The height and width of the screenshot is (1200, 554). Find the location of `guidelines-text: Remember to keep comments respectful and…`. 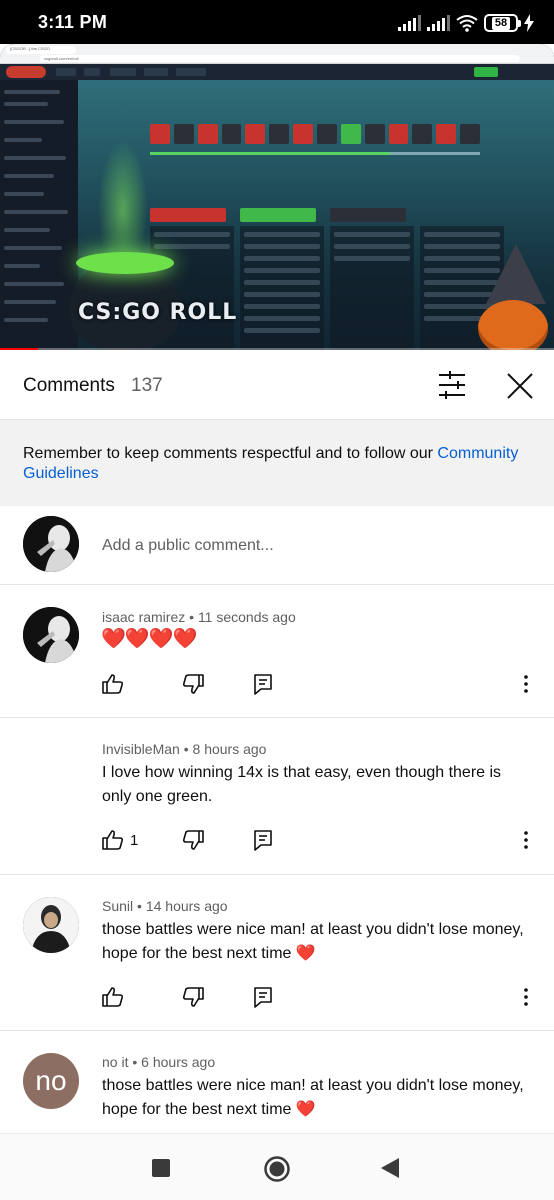

guidelines-text: Remember to keep comments respectful and… is located at coordinates (230, 453).